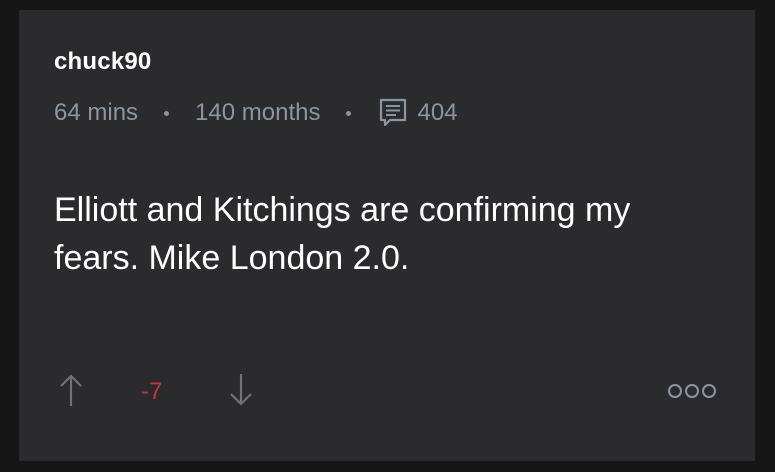  Describe the element at coordinates (393, 113) in the screenshot. I see `comment-bubble-icon` at that location.